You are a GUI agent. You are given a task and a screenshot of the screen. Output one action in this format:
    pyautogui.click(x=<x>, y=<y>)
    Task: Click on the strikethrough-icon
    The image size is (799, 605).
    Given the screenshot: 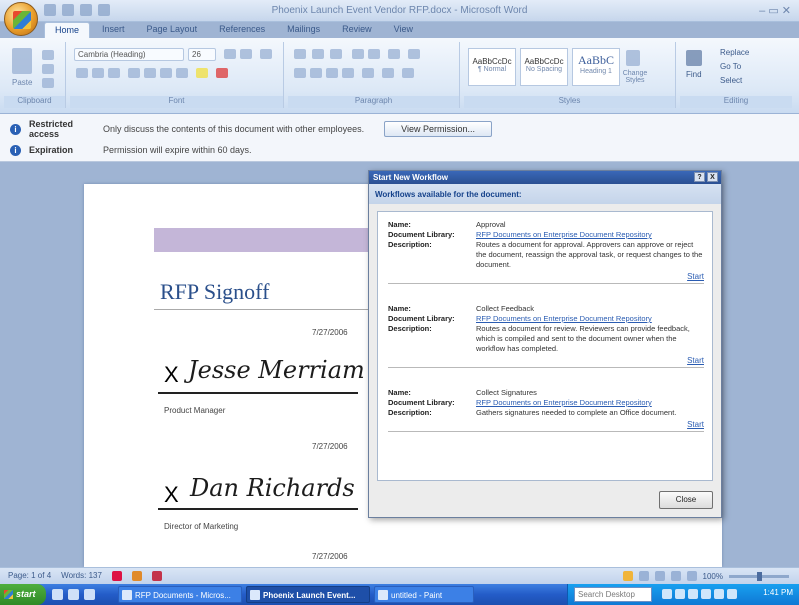 What is the action you would take?
    pyautogui.click(x=134, y=73)
    